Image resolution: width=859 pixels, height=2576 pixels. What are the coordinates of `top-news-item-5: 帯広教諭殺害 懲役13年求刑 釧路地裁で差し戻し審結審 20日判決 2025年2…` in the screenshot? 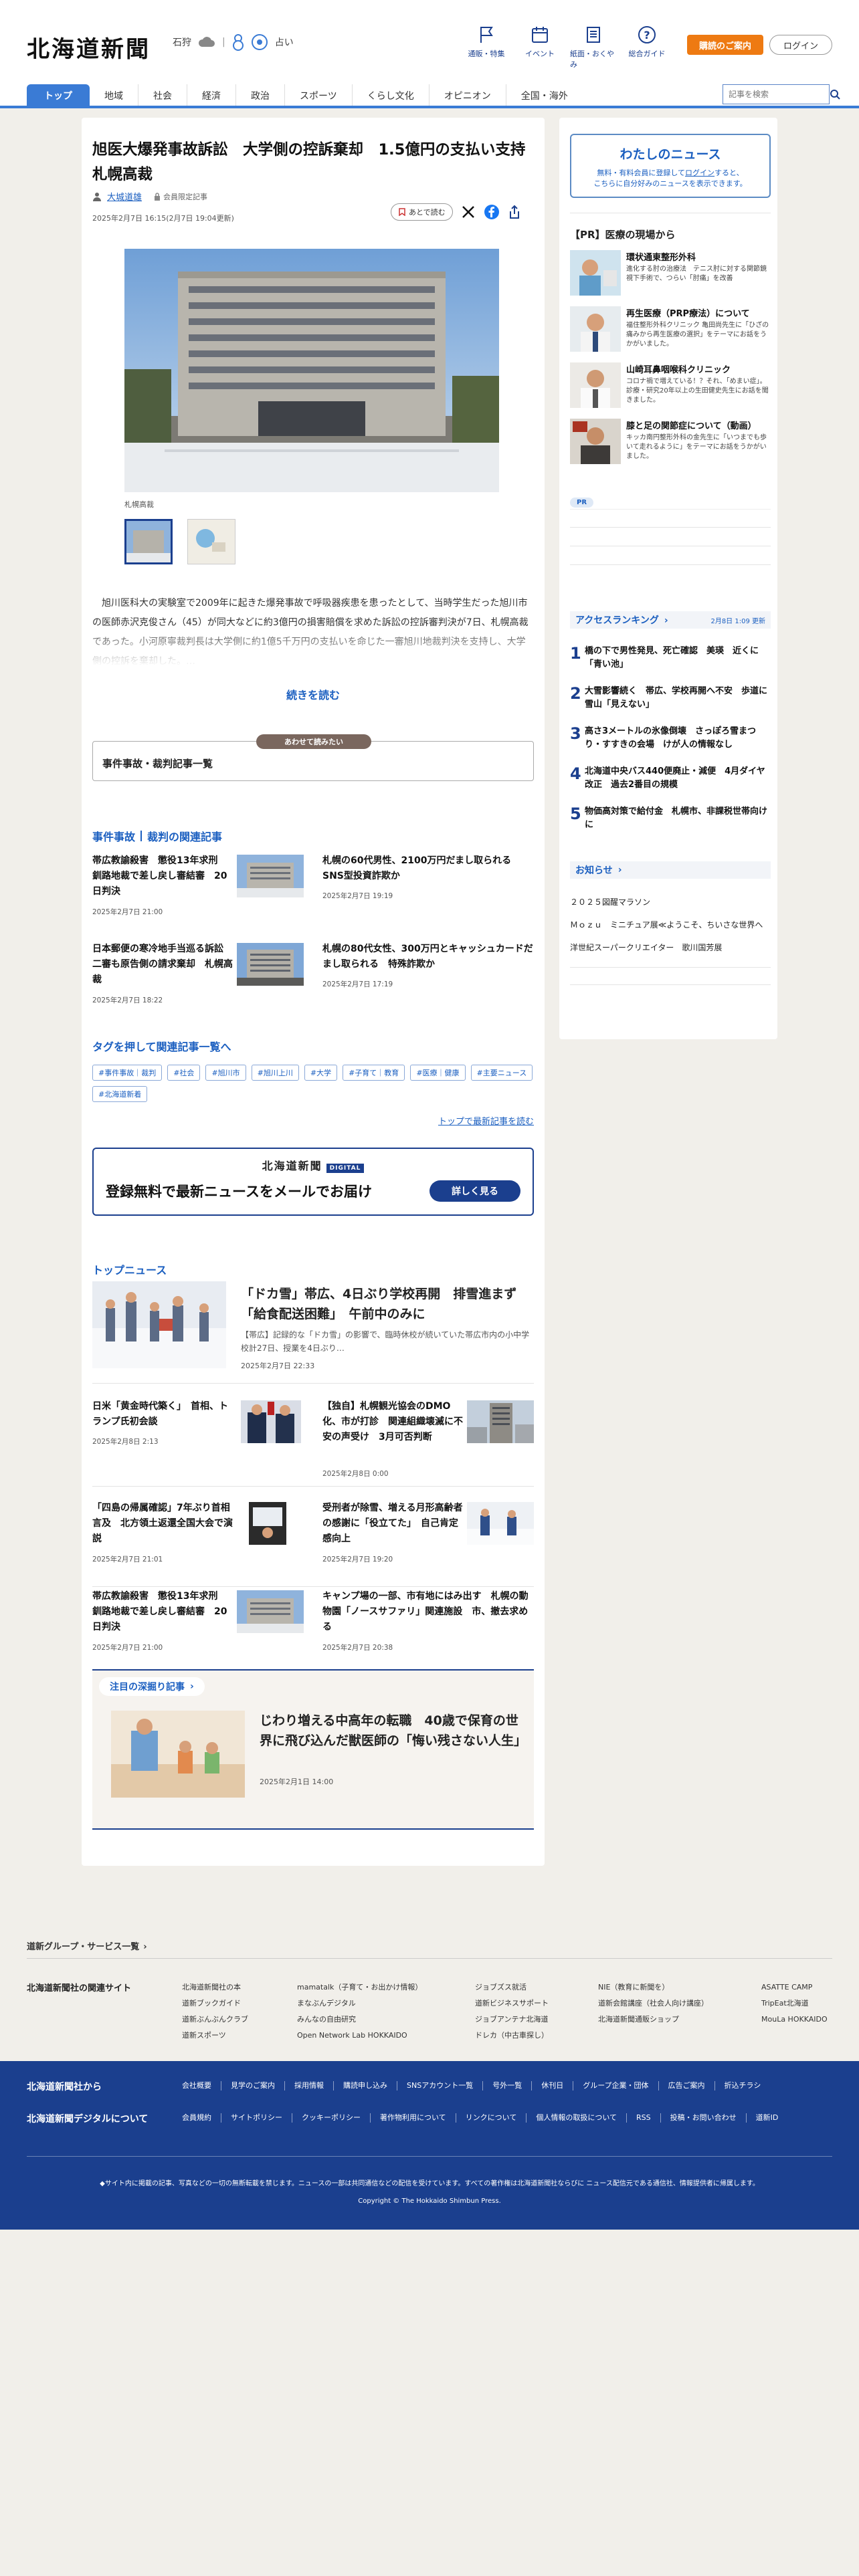 It's located at (198, 1621).